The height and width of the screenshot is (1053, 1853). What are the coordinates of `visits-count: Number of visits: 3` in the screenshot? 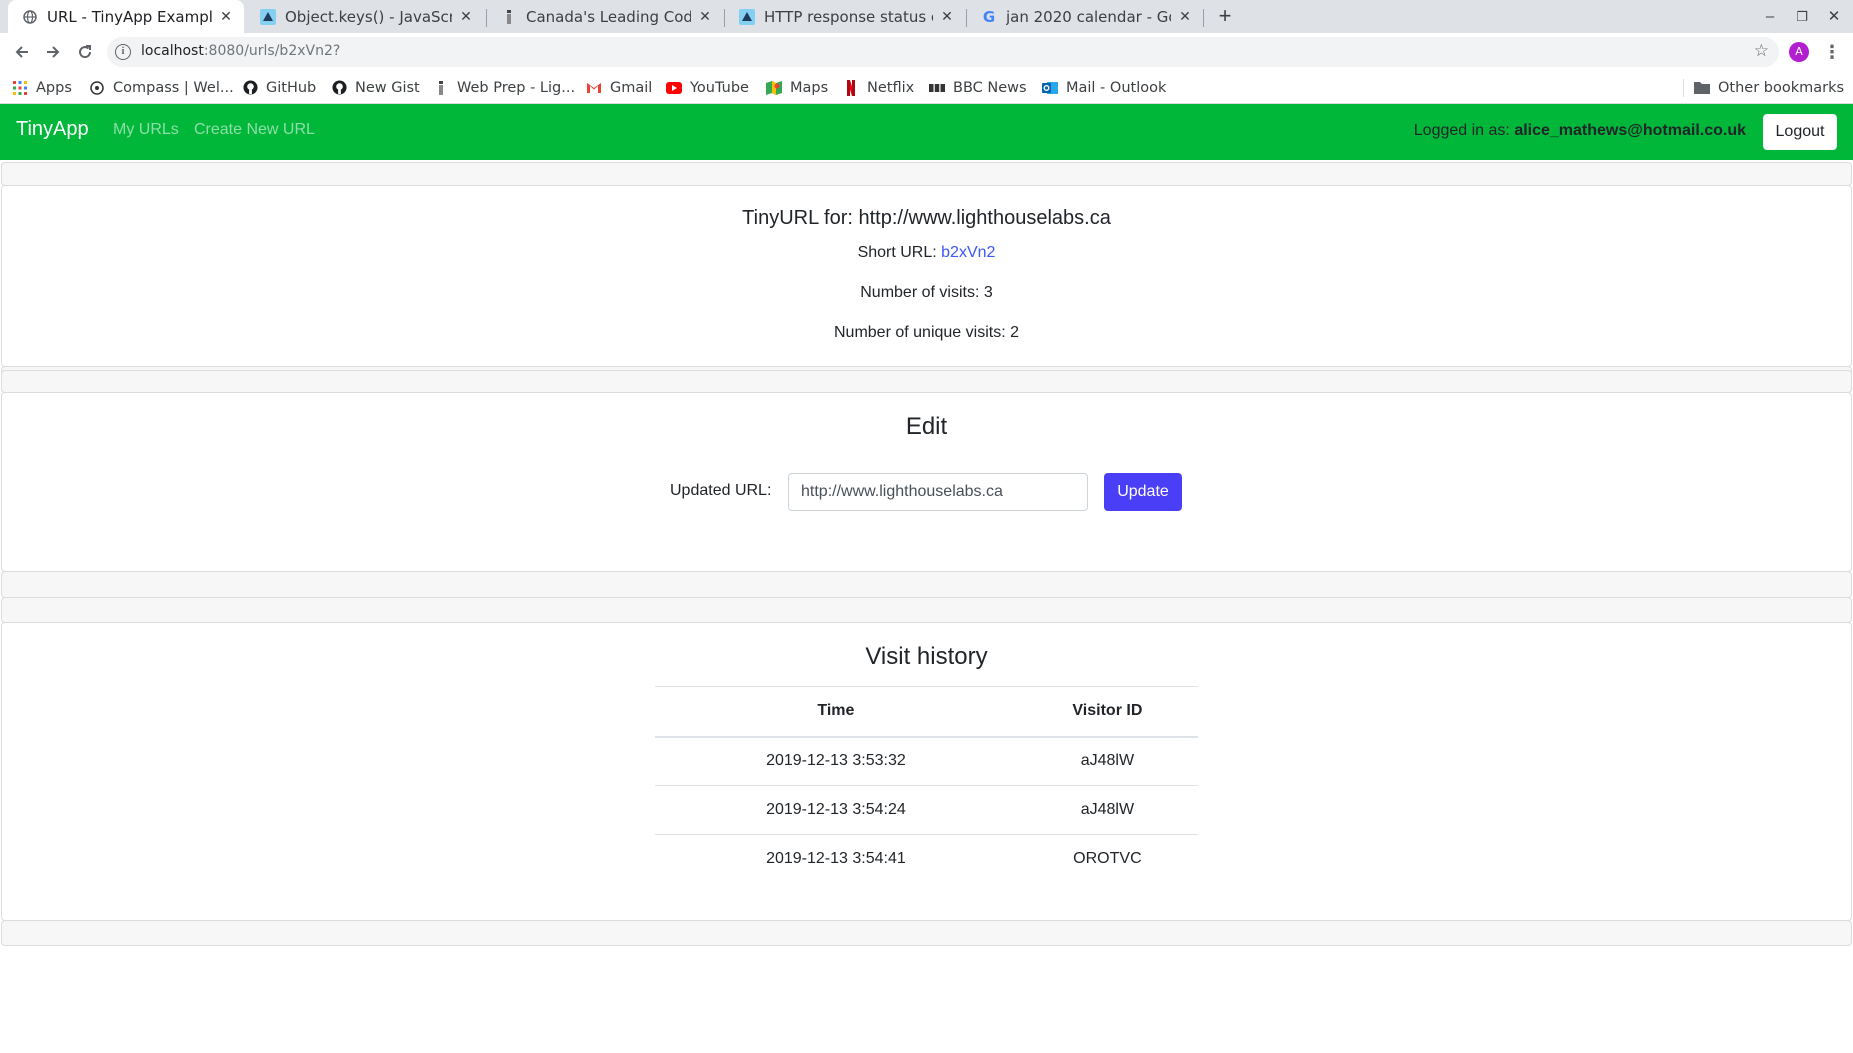 It's located at (926, 292).